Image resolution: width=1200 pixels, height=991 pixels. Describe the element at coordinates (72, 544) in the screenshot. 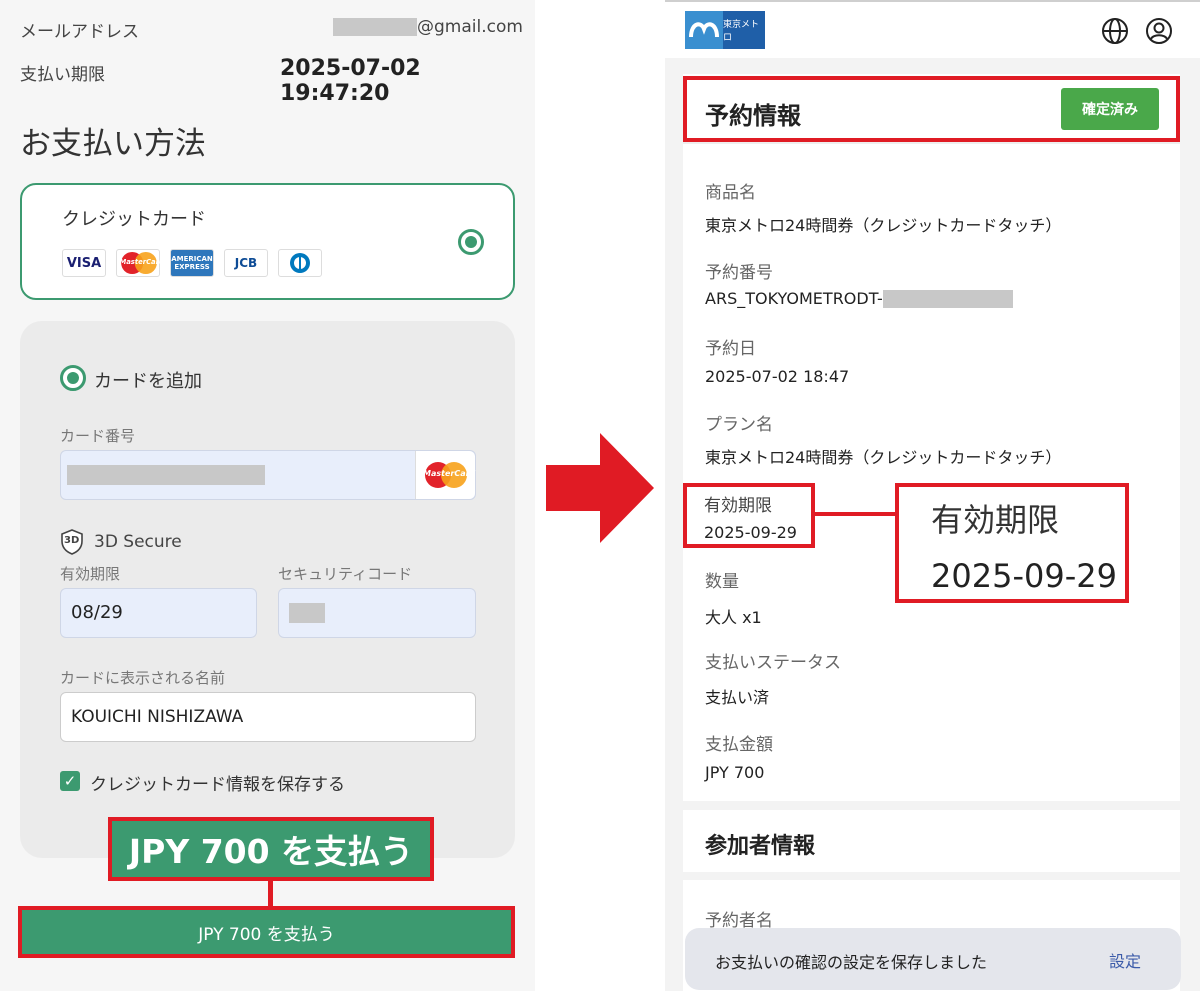

I see `3d-secure-shield-icon: 3D` at that location.